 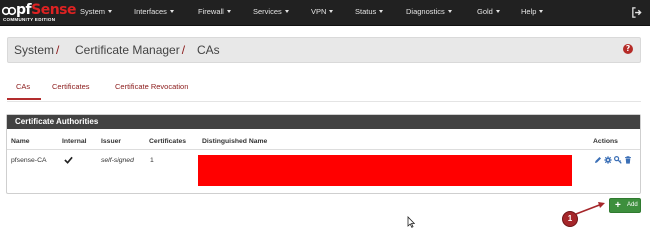 I want to click on nav-label: VPN, so click(x=319, y=11).